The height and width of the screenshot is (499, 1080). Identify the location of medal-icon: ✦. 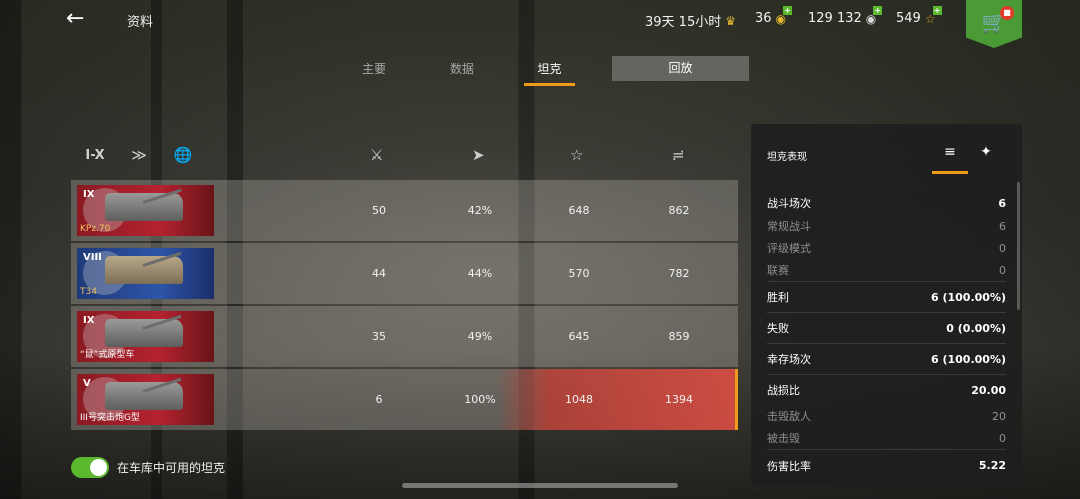
(986, 159).